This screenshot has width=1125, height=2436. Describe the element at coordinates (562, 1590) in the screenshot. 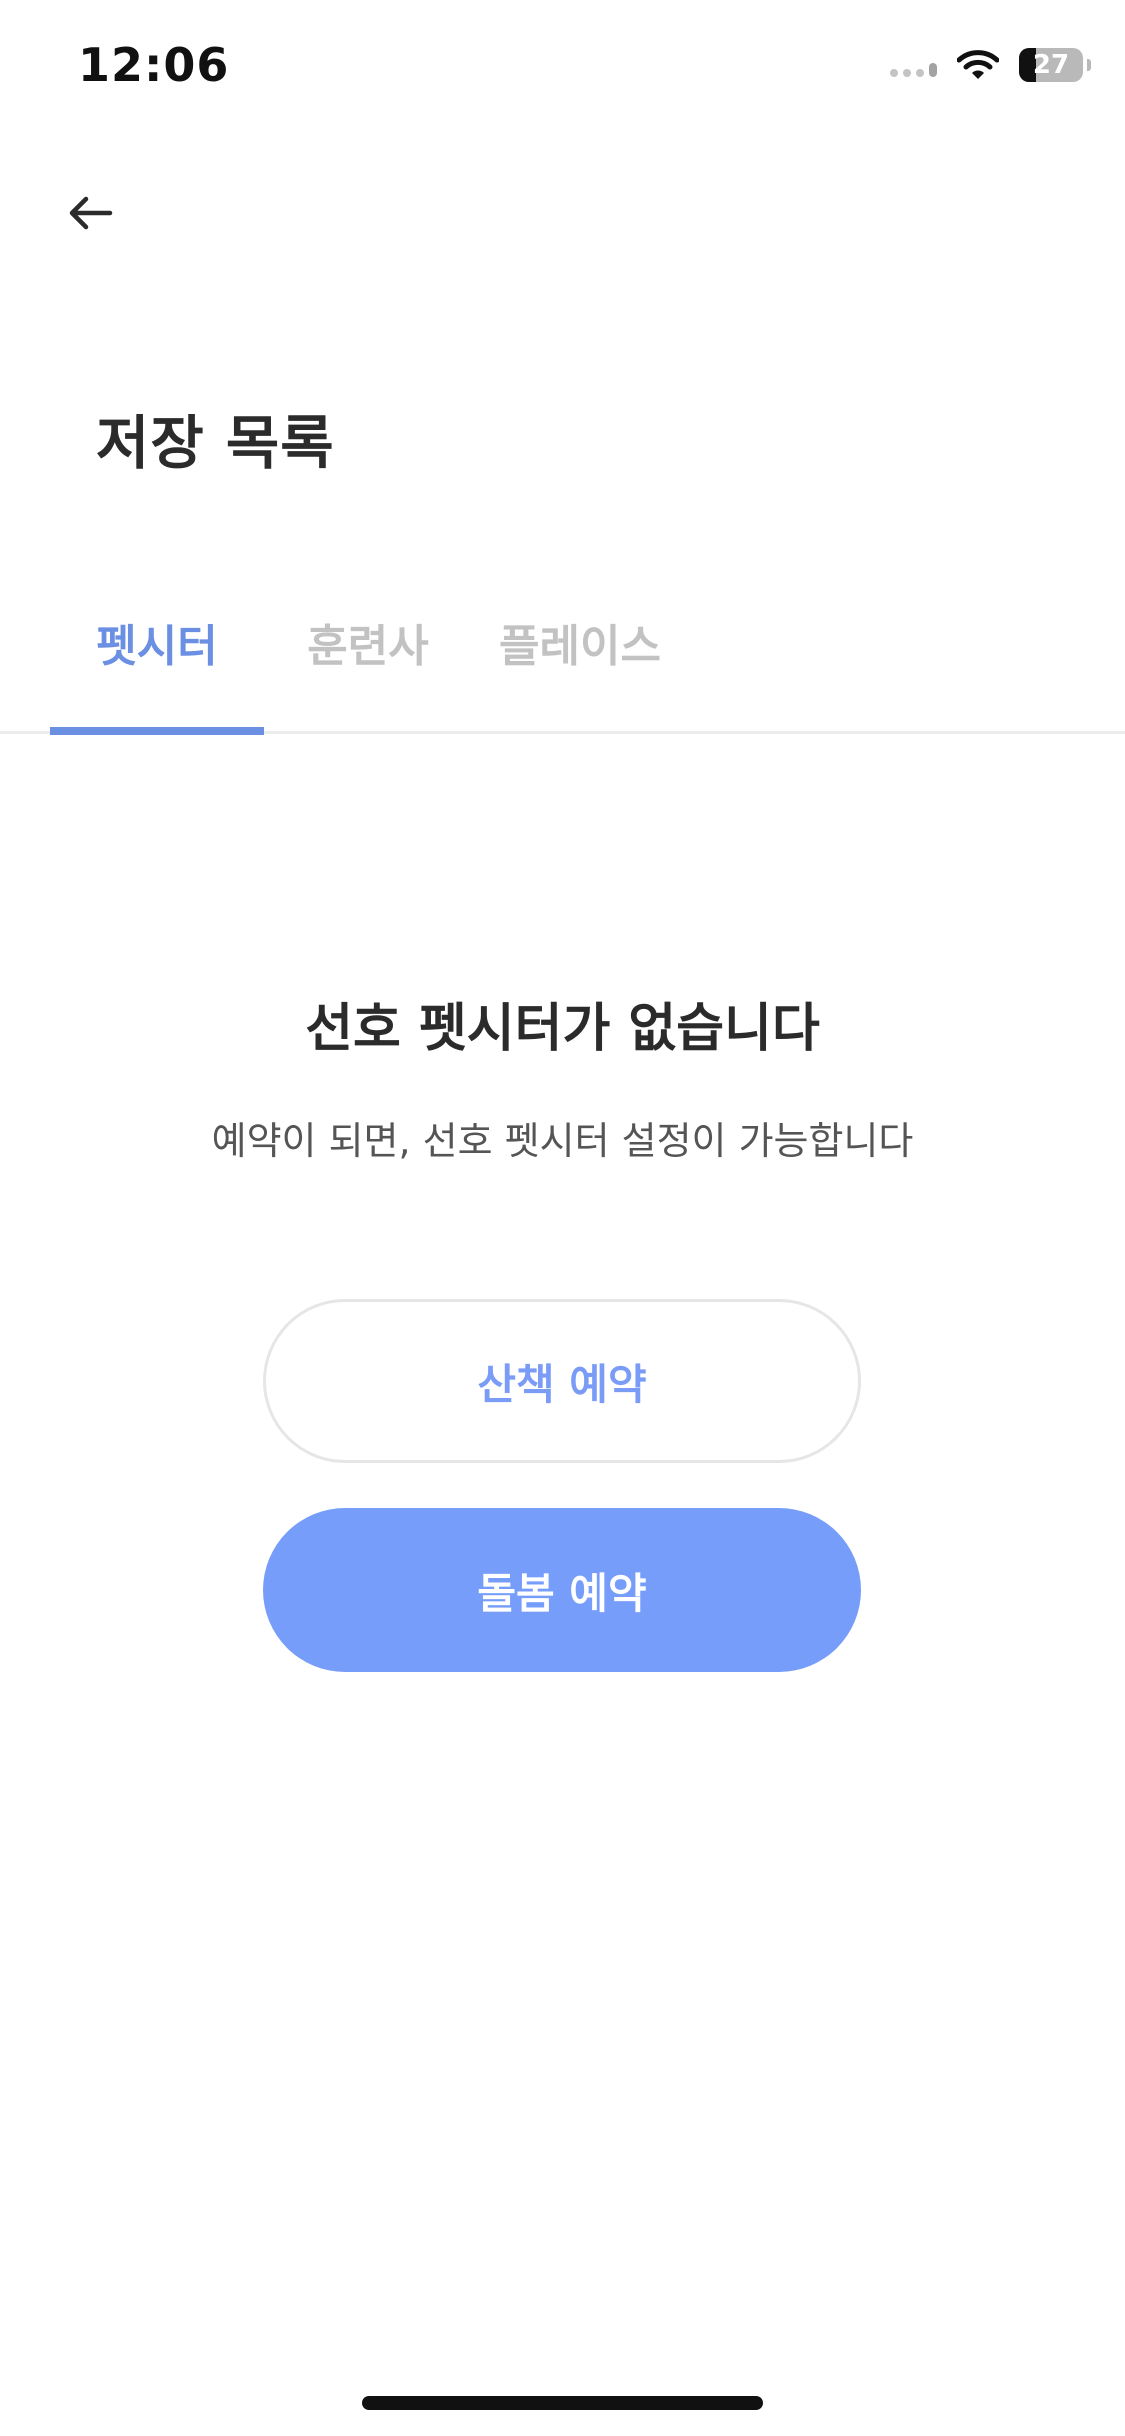

I see `care-booking-button: 돌봄 예약` at that location.